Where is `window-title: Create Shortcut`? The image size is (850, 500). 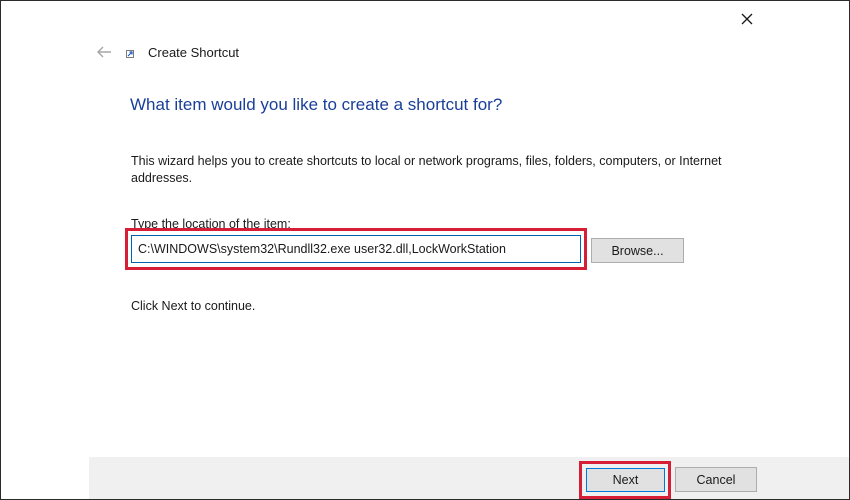 window-title: Create Shortcut is located at coordinates (194, 52).